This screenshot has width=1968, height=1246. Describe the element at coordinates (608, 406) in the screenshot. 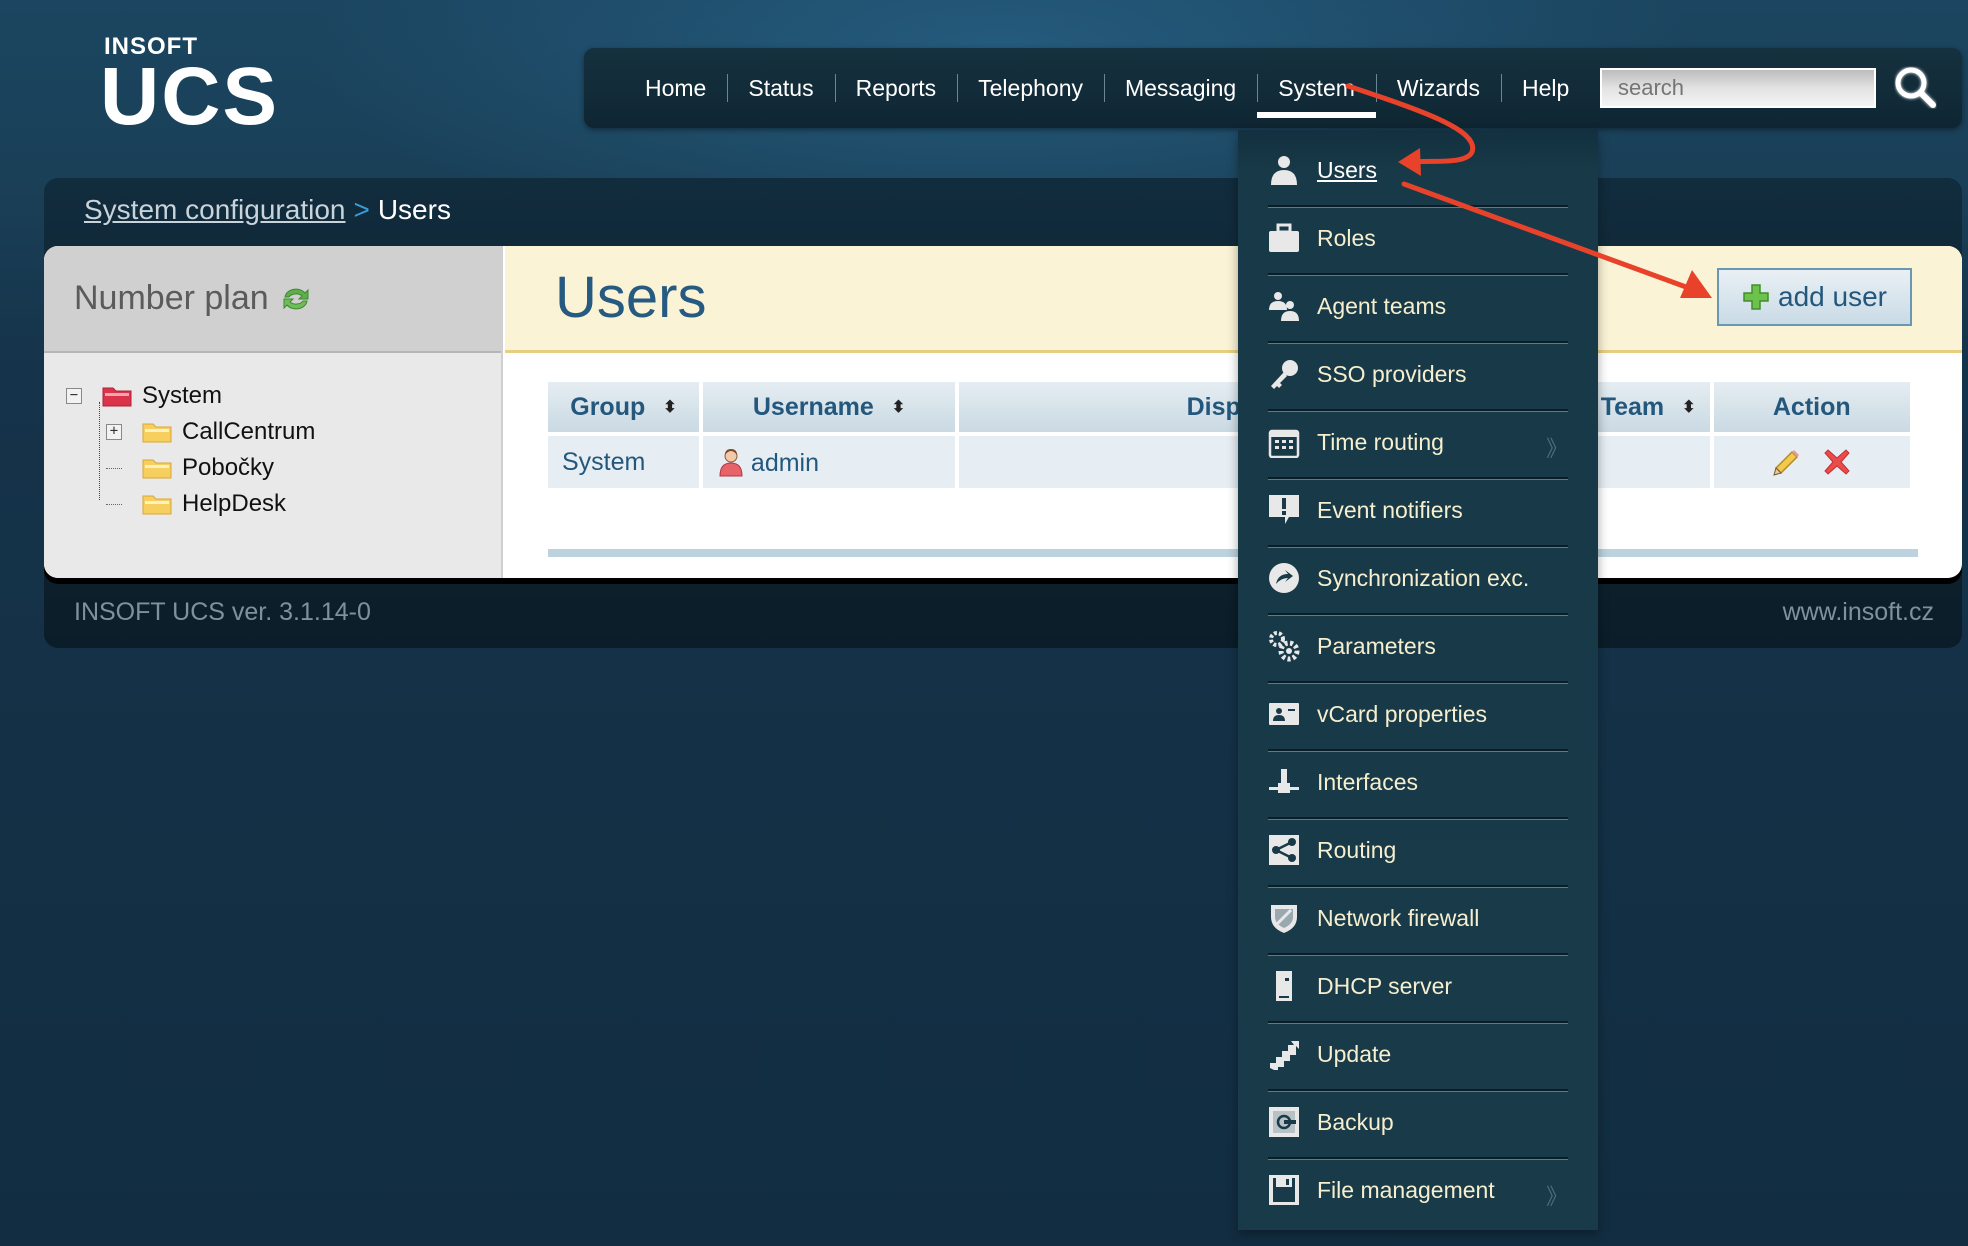

I see `column-label: Group` at that location.